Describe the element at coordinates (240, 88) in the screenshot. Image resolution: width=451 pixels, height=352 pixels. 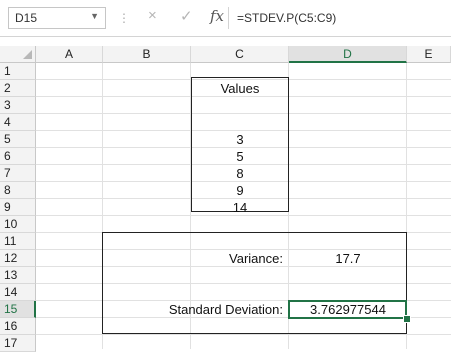
I see `cell-c2: Values` at that location.